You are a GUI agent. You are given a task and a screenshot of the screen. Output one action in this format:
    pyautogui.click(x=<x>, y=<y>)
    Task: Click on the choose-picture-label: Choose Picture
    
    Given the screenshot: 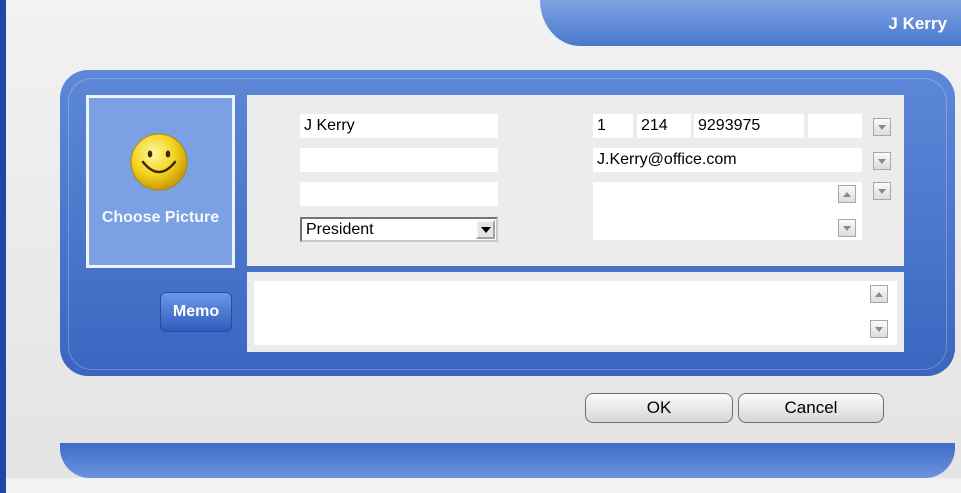 What is the action you would take?
    pyautogui.click(x=160, y=217)
    